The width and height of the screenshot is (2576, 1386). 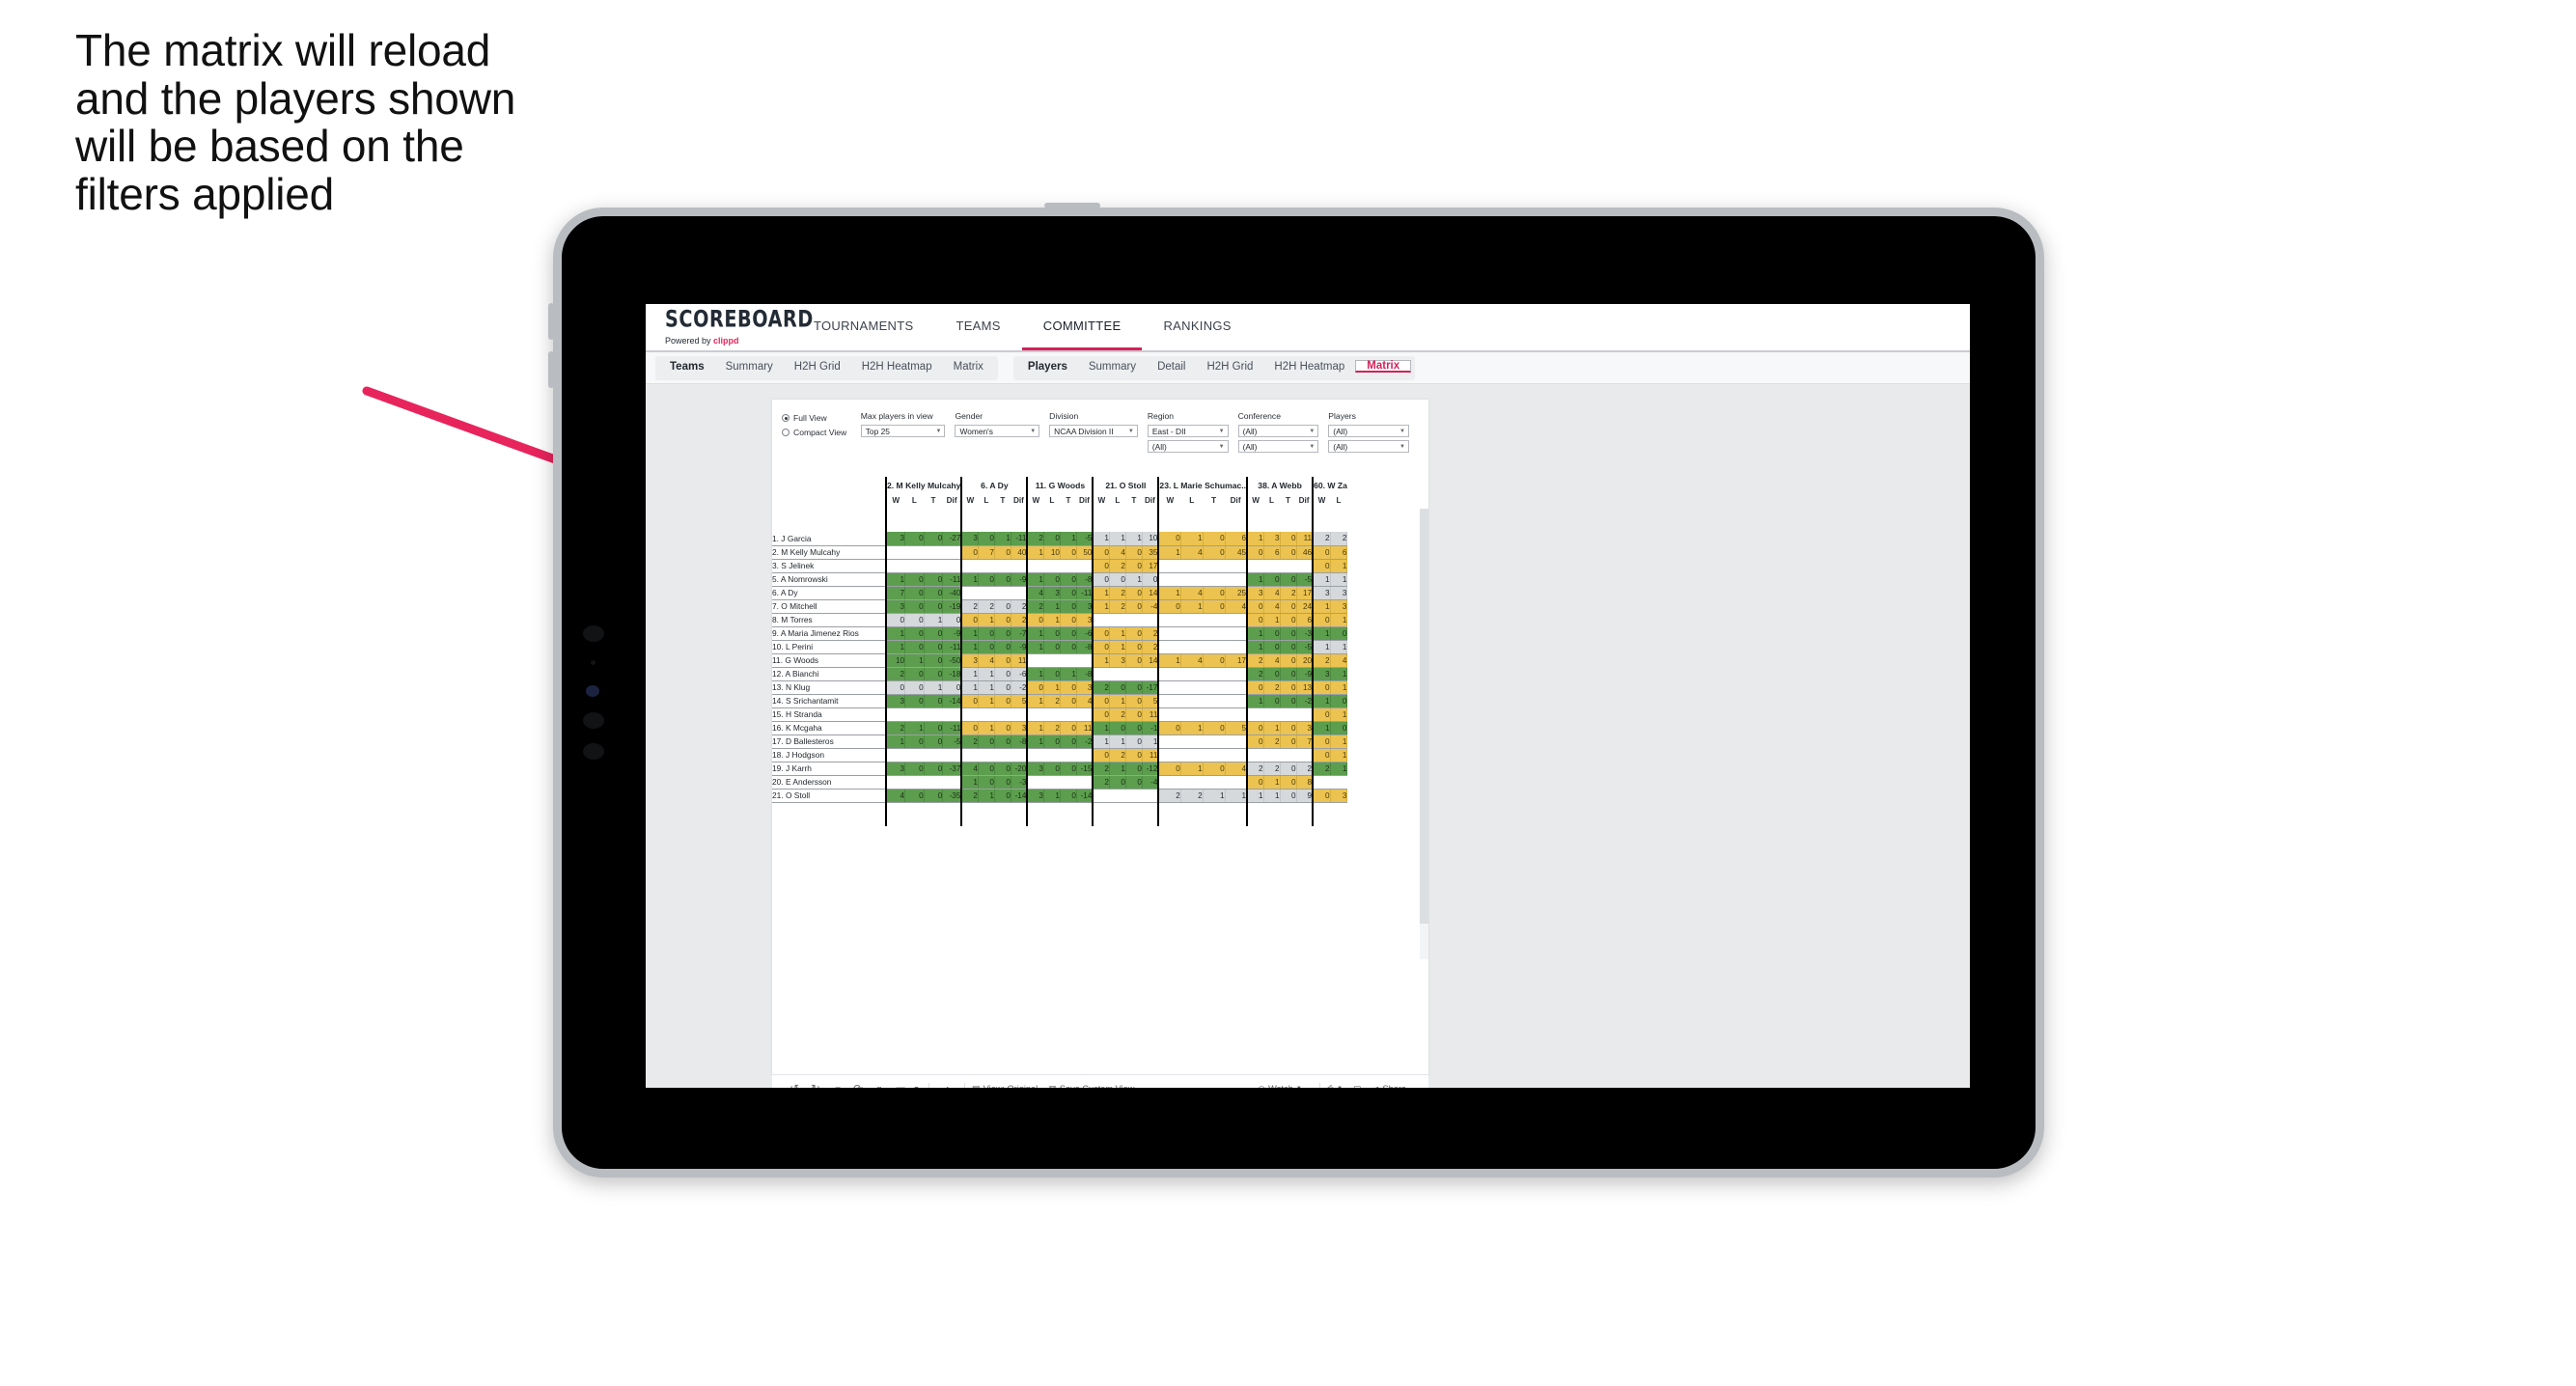 I want to click on matrix-column-group-header: 38. A Webb, so click(x=1280, y=485).